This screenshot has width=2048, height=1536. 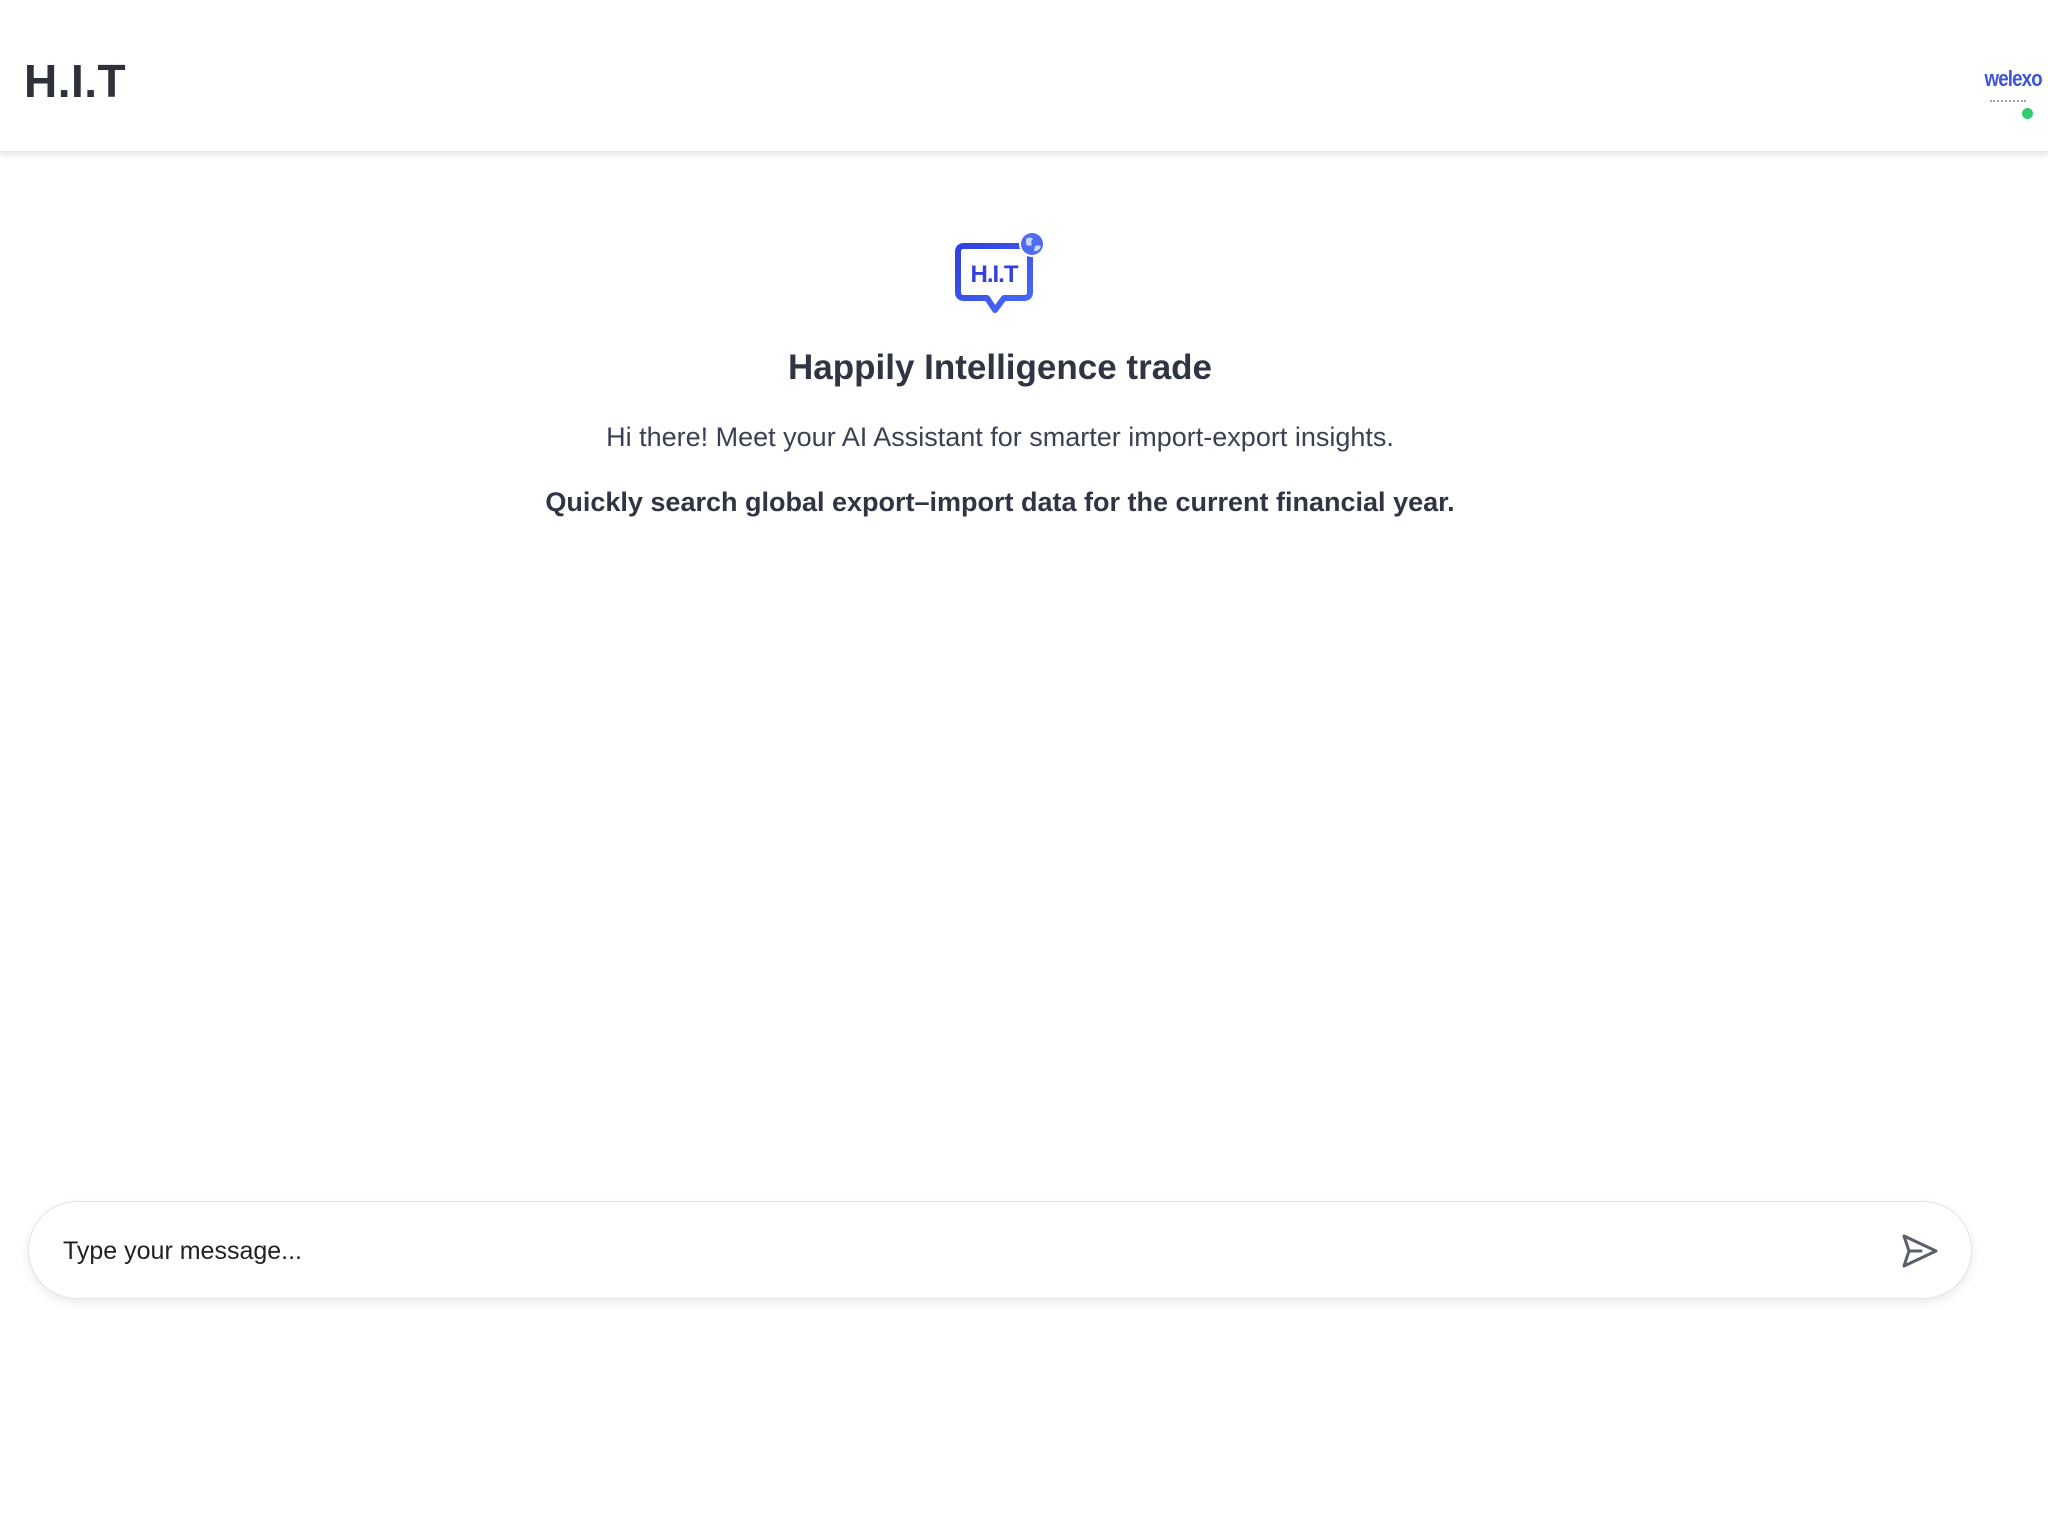 What do you see at coordinates (2008, 101) in the screenshot?
I see `avatar-subtext` at bounding box center [2008, 101].